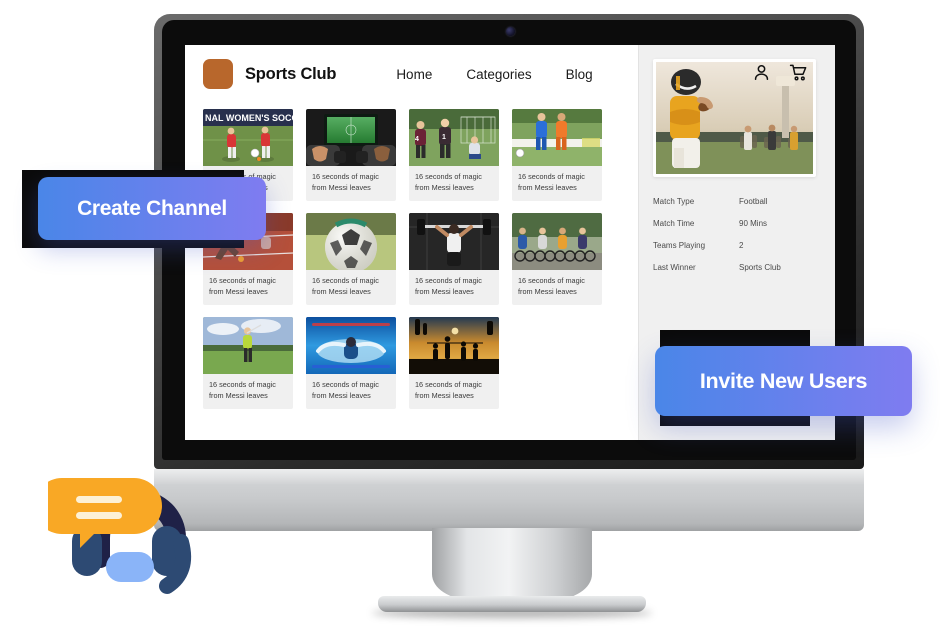 This screenshot has width=940, height=630. What do you see at coordinates (512, 604) in the screenshot?
I see `monitor-stand-base` at bounding box center [512, 604].